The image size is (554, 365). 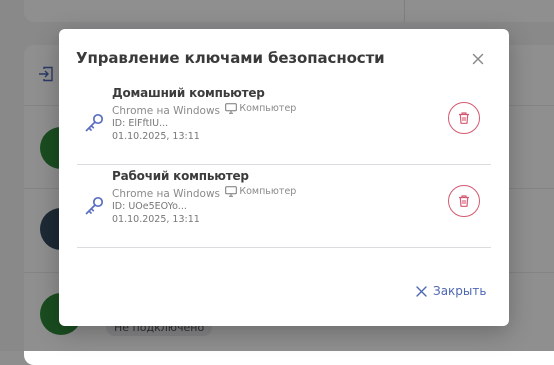 I want to click on key-name: Рабочий компьютер, so click(x=180, y=176).